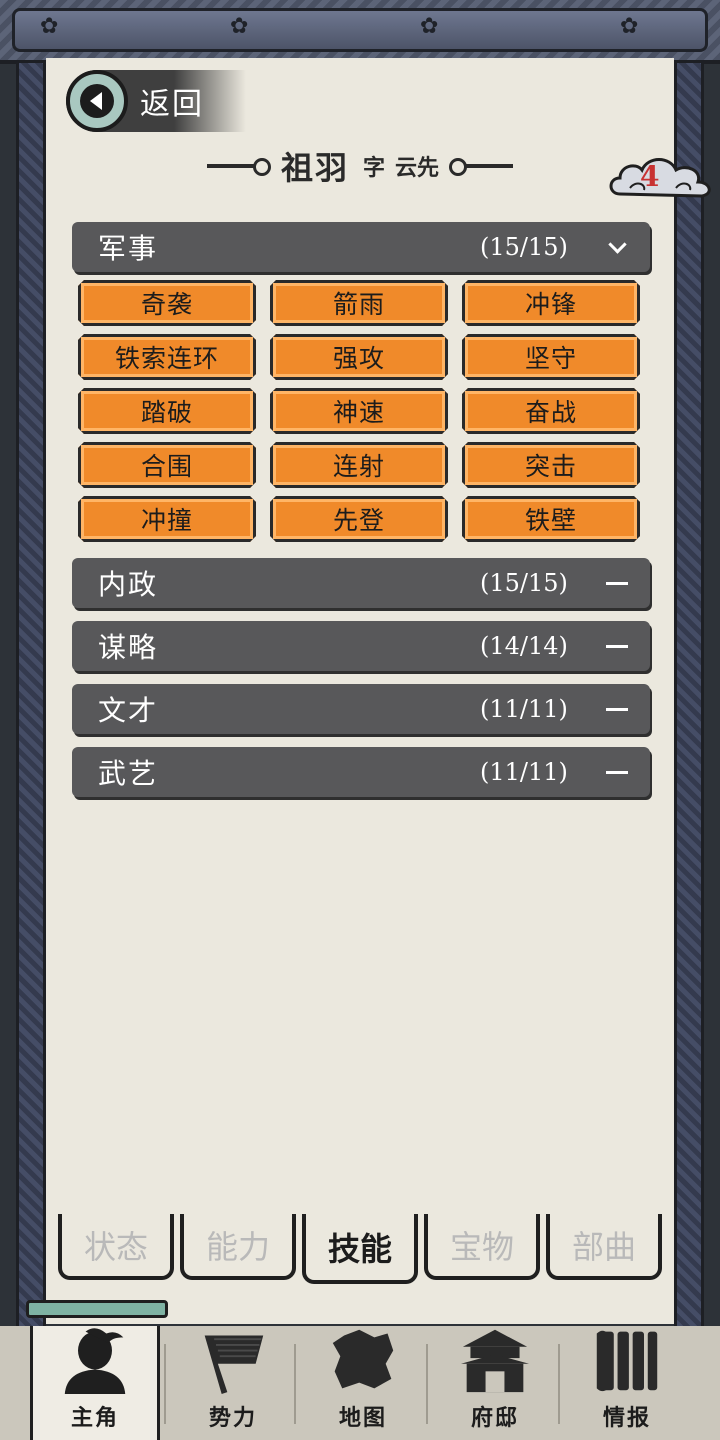  Describe the element at coordinates (482, 1247) in the screenshot. I see `tab-treasure: 宝物` at that location.